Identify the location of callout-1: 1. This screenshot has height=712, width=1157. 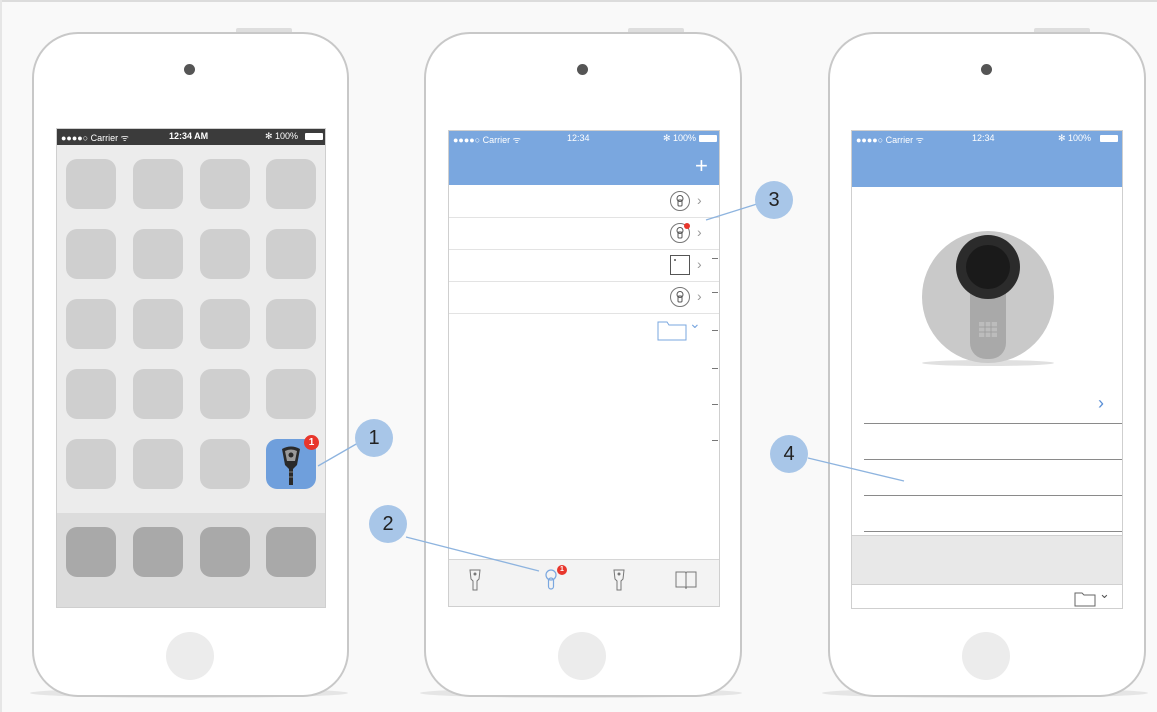
(374, 438).